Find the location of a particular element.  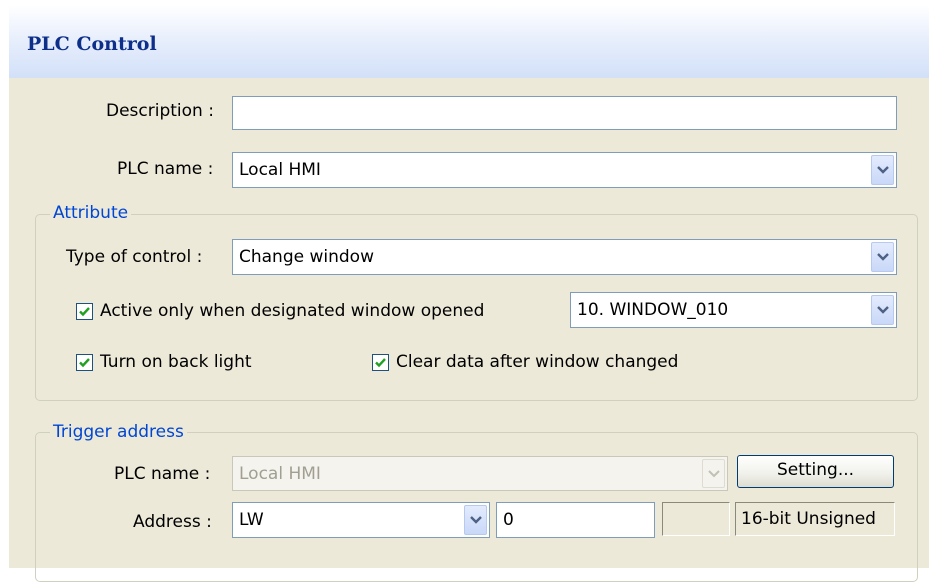

attribute-legend: Attribute is located at coordinates (91, 213).